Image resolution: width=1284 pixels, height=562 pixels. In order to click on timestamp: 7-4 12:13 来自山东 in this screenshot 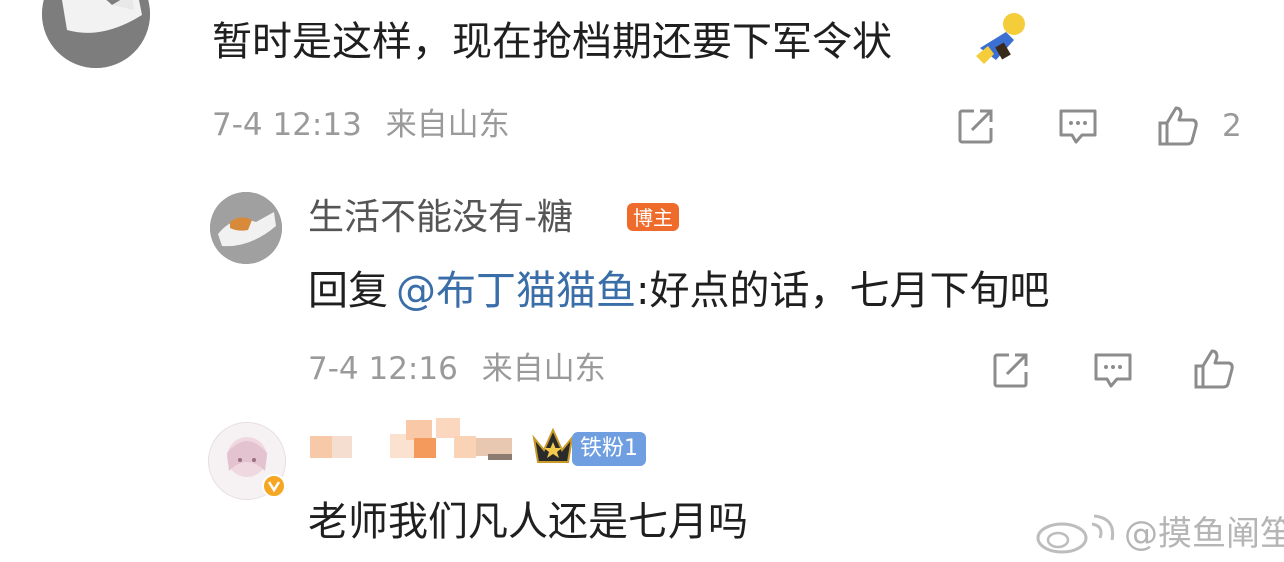, I will do `click(361, 125)`.